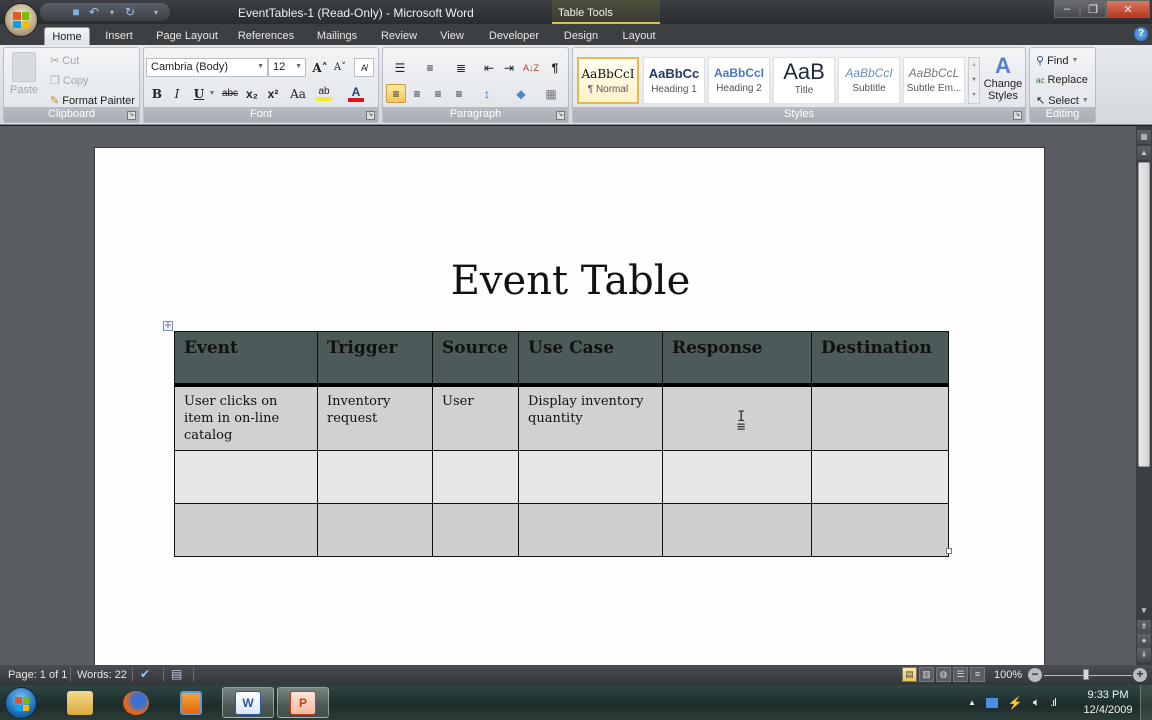 This screenshot has height=720, width=1152. I want to click on undo-icon: ↶, so click(94, 12).